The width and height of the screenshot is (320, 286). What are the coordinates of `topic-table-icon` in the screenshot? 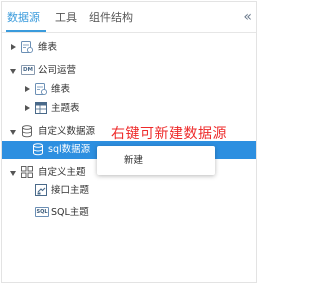 It's located at (41, 108).